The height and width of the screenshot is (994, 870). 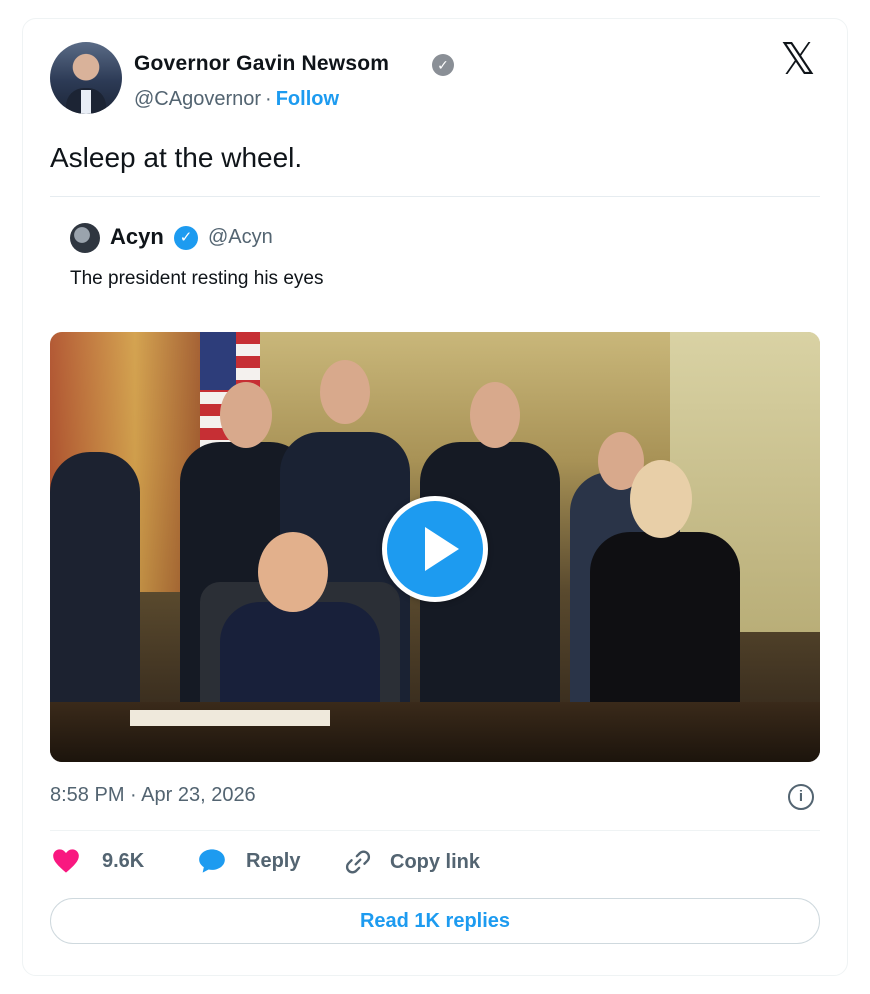 I want to click on quoted-author-handle: @Acyn, so click(x=240, y=237).